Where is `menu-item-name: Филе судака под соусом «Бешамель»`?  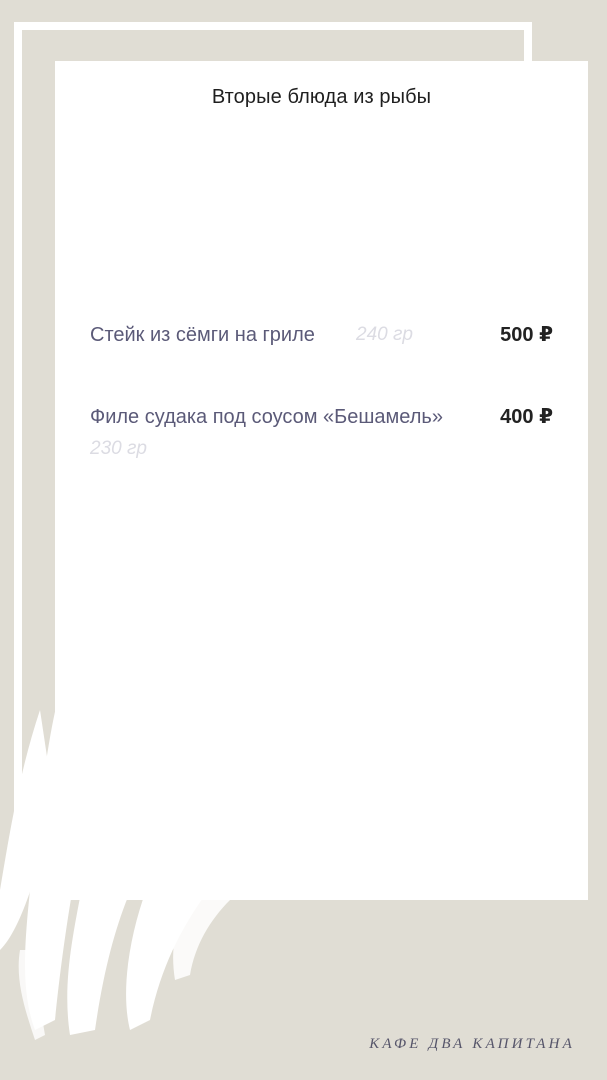
menu-item-name: Филе судака под соусом «Бешамель» is located at coordinates (266, 417).